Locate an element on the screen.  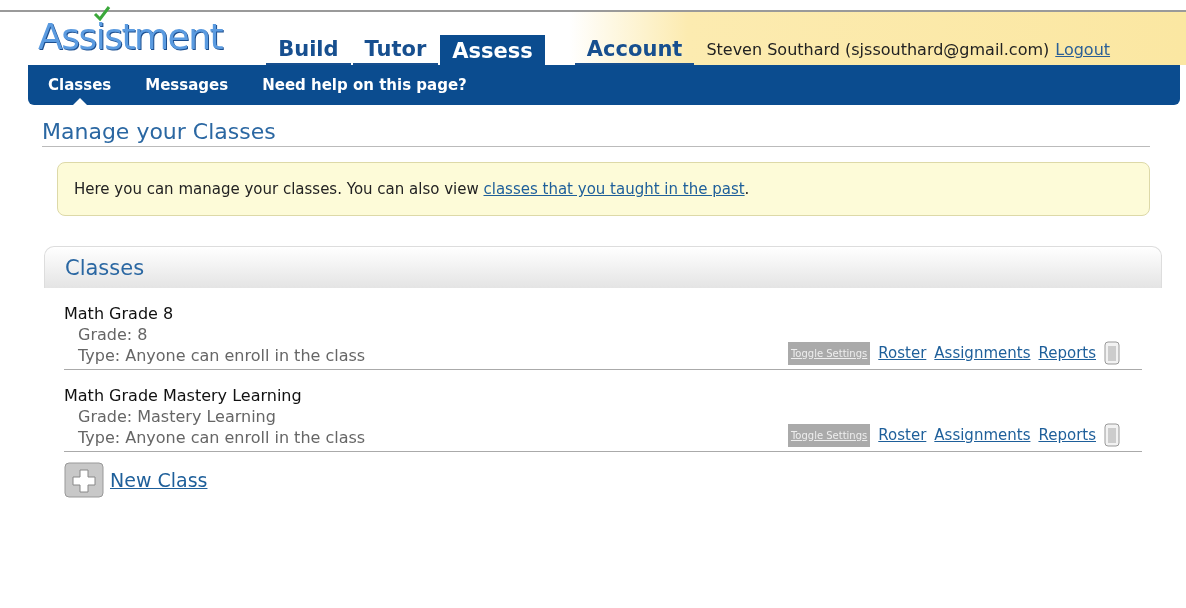
user-name: Steven Southard (sjssouthard@gmail.com) is located at coordinates (878, 49).